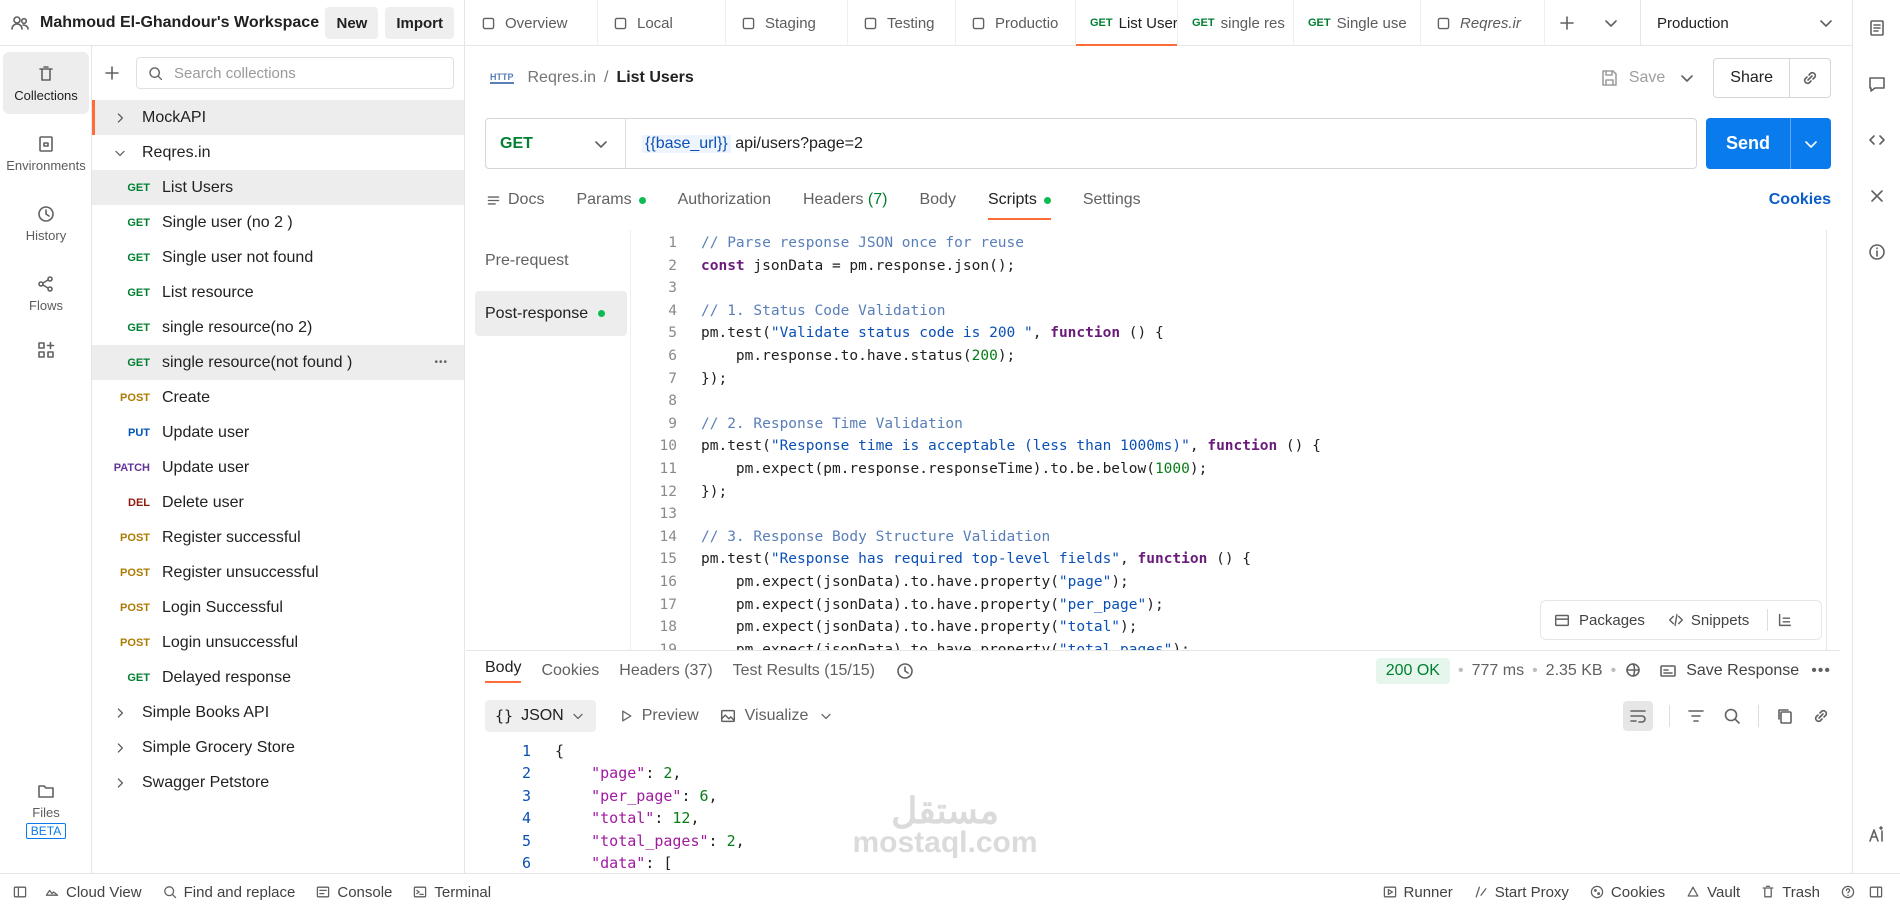 The width and height of the screenshot is (1900, 910). Describe the element at coordinates (278, 292) in the screenshot. I see `request-item: GET List resource` at that location.